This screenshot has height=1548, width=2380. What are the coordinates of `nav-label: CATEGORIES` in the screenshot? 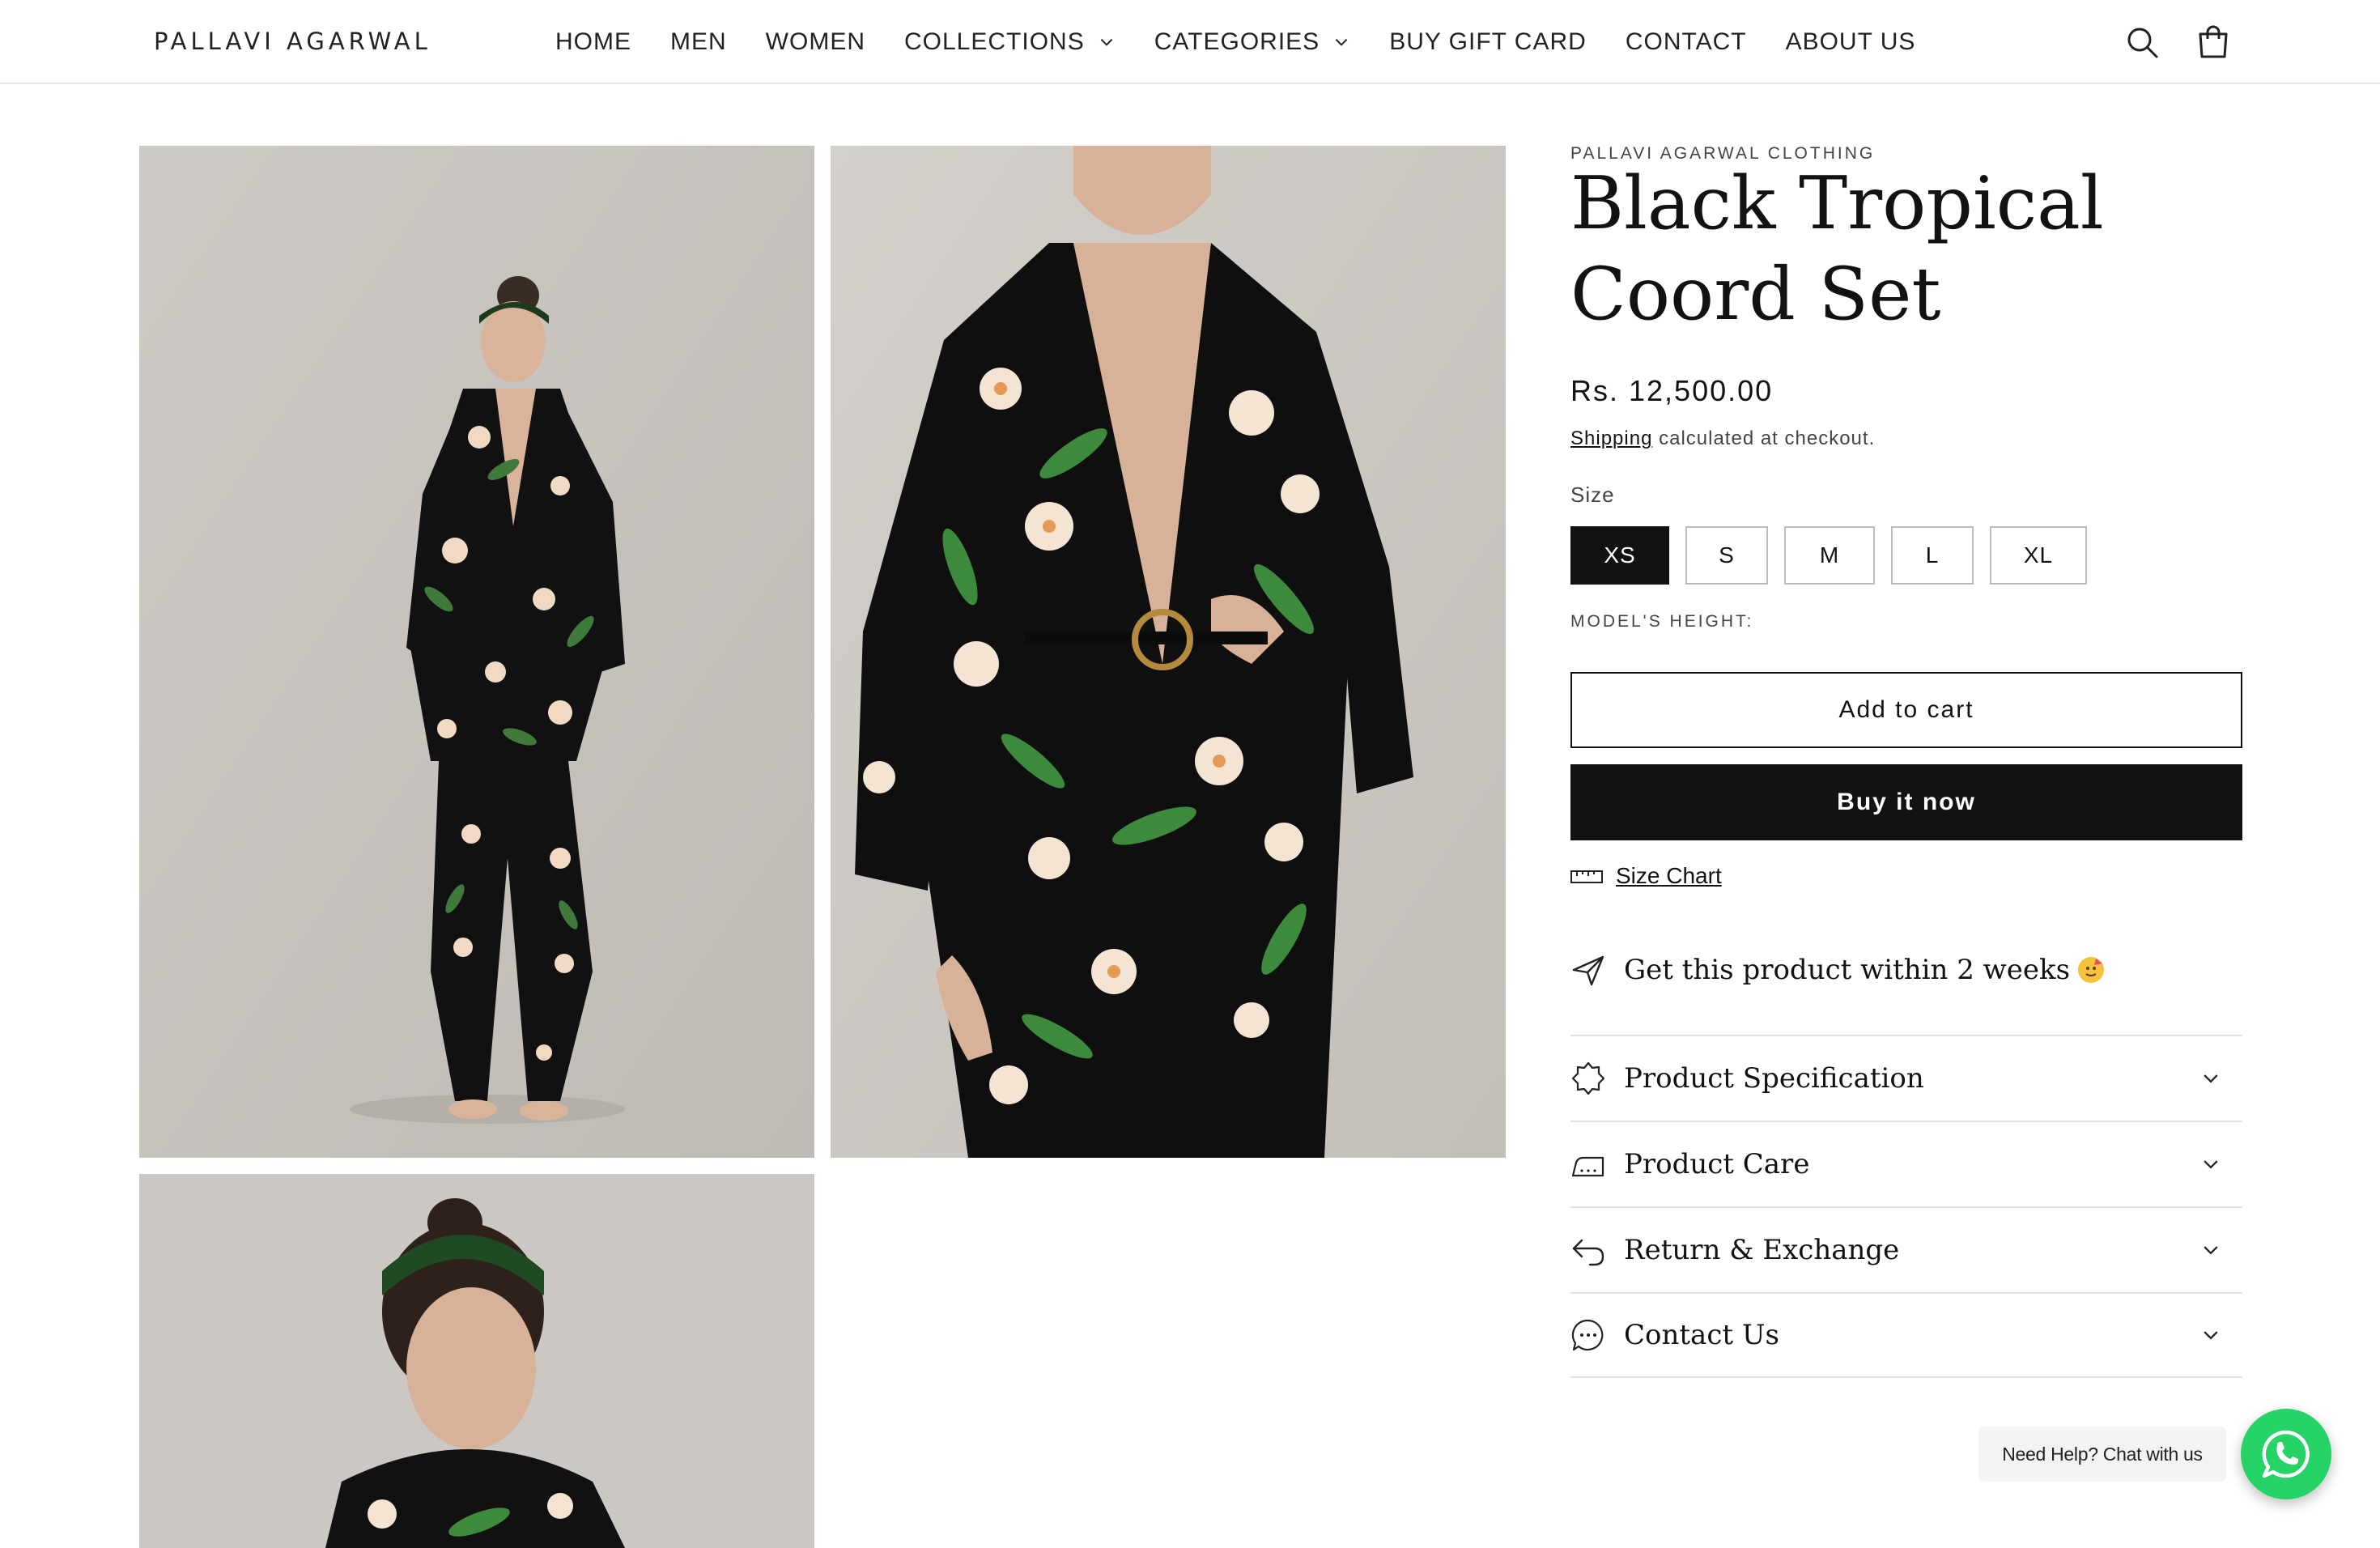 It's located at (1237, 42).